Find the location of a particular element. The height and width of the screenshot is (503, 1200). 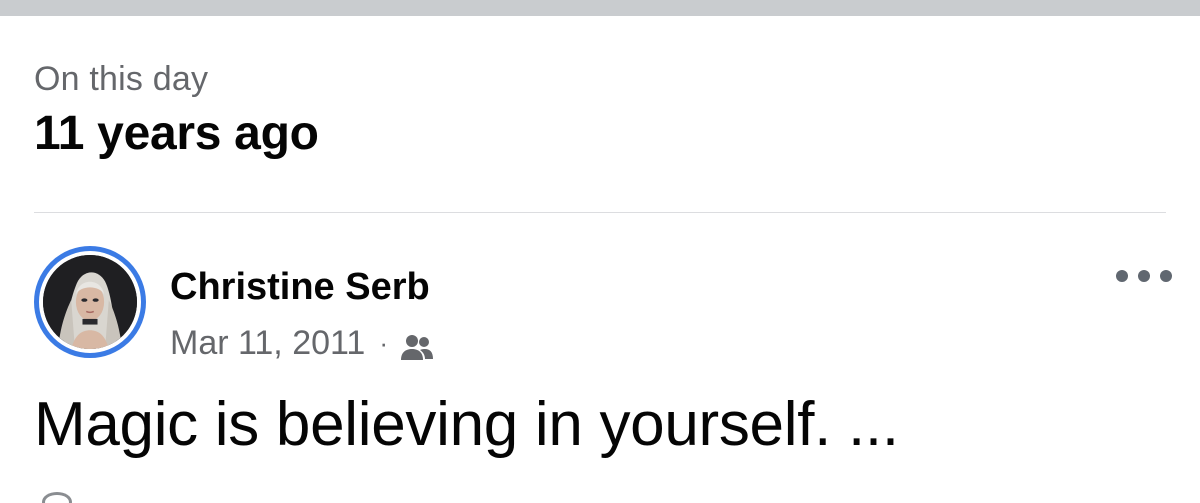

post-meta: Mar 11, 2011 · is located at coordinates (302, 343).